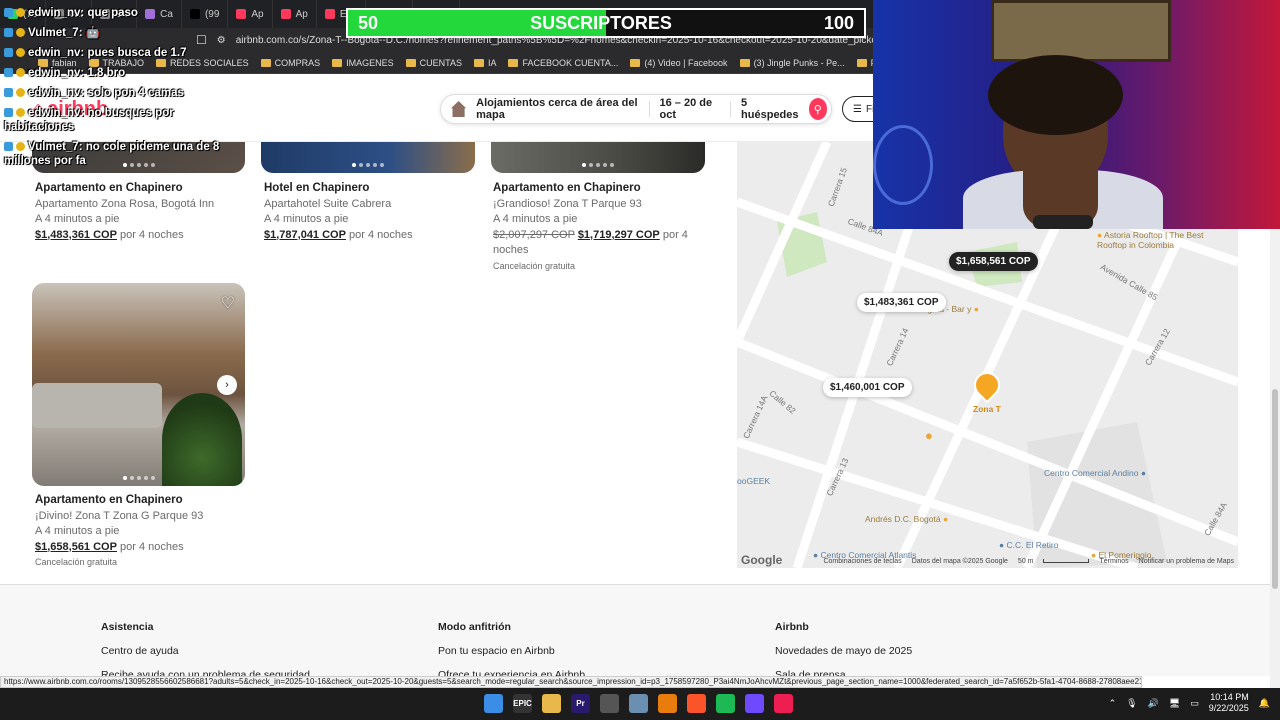 The width and height of the screenshot is (1280, 720). Describe the element at coordinates (862, 561) in the screenshot. I see `map-shortcuts-link: Combinaciones de teclas` at that location.